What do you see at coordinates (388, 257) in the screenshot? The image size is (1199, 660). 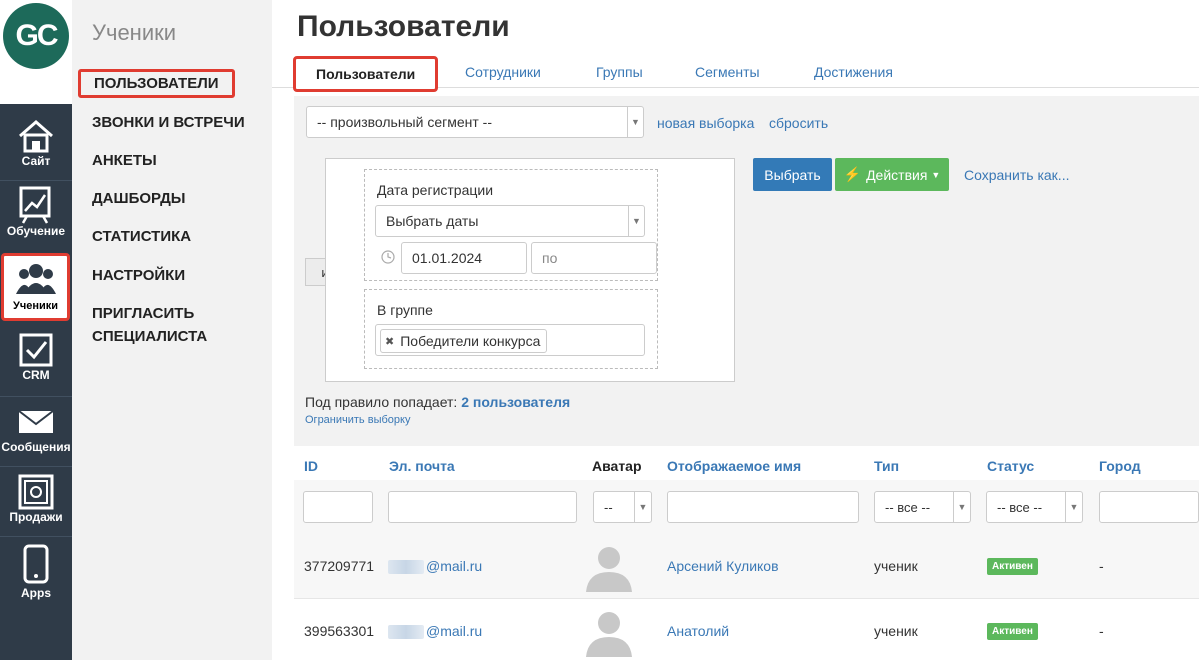 I see `clock-icon` at bounding box center [388, 257].